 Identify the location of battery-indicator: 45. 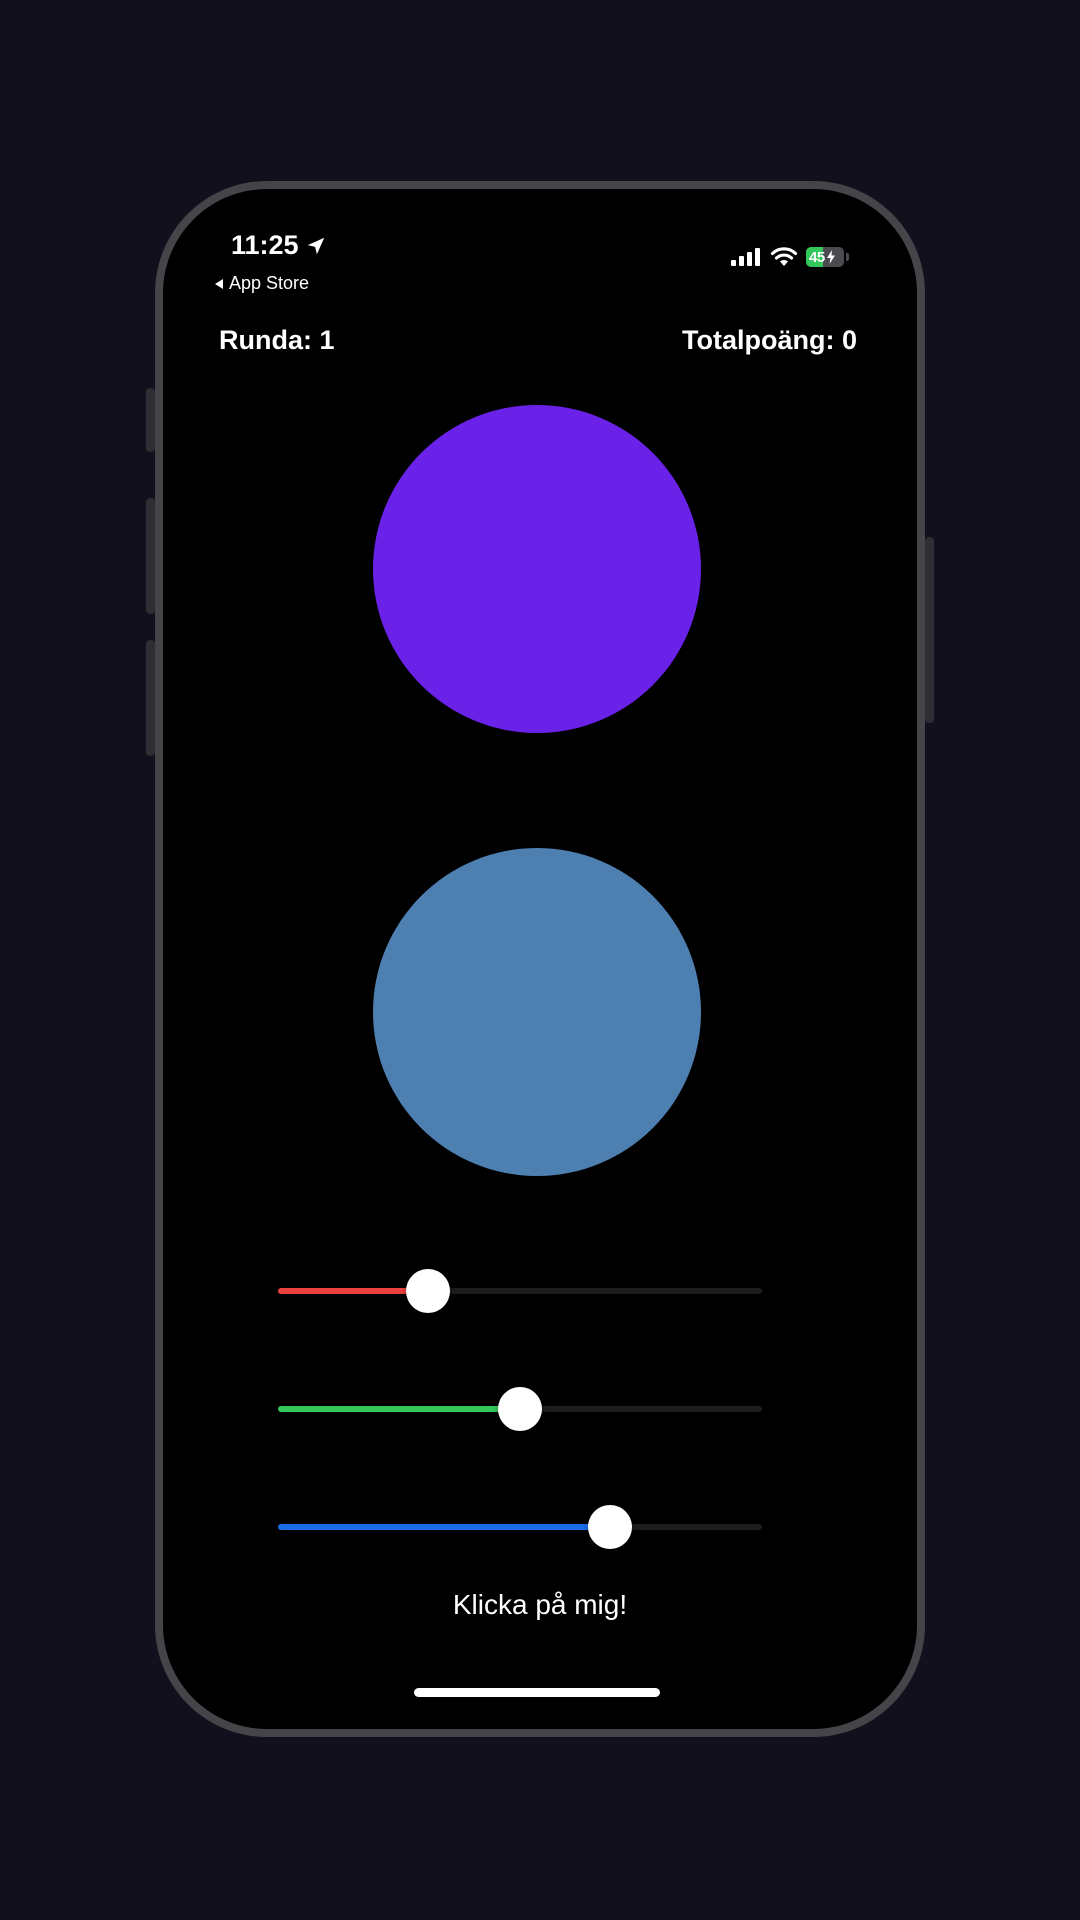
(825, 257).